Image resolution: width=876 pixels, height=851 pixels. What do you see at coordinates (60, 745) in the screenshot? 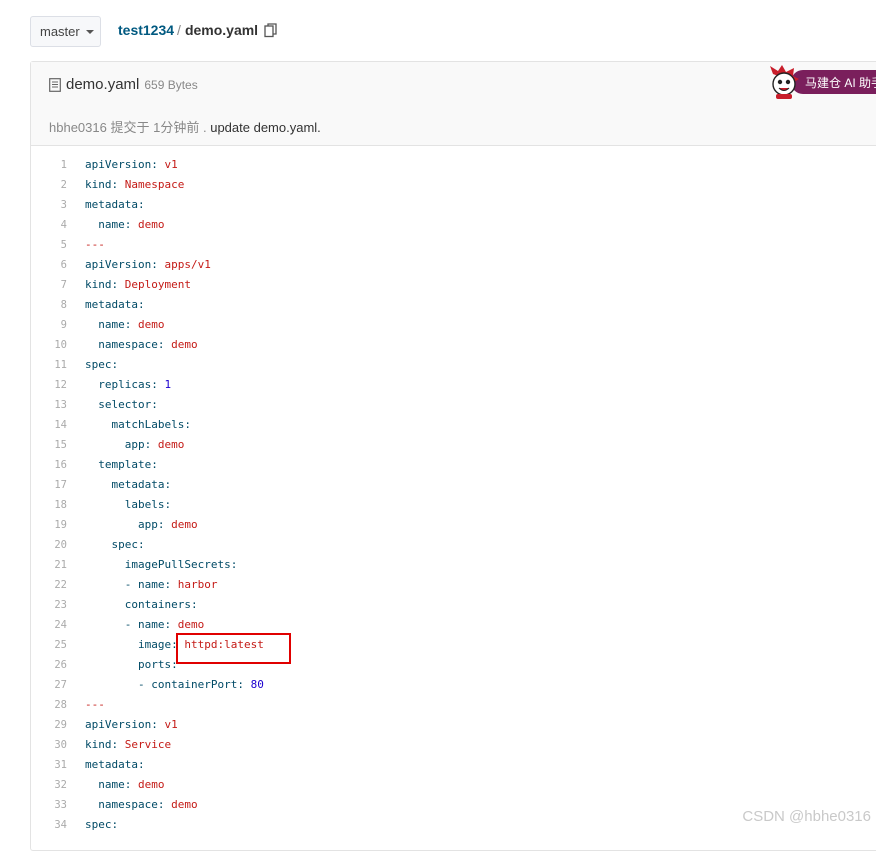
I see `line-number: 30` at bounding box center [60, 745].